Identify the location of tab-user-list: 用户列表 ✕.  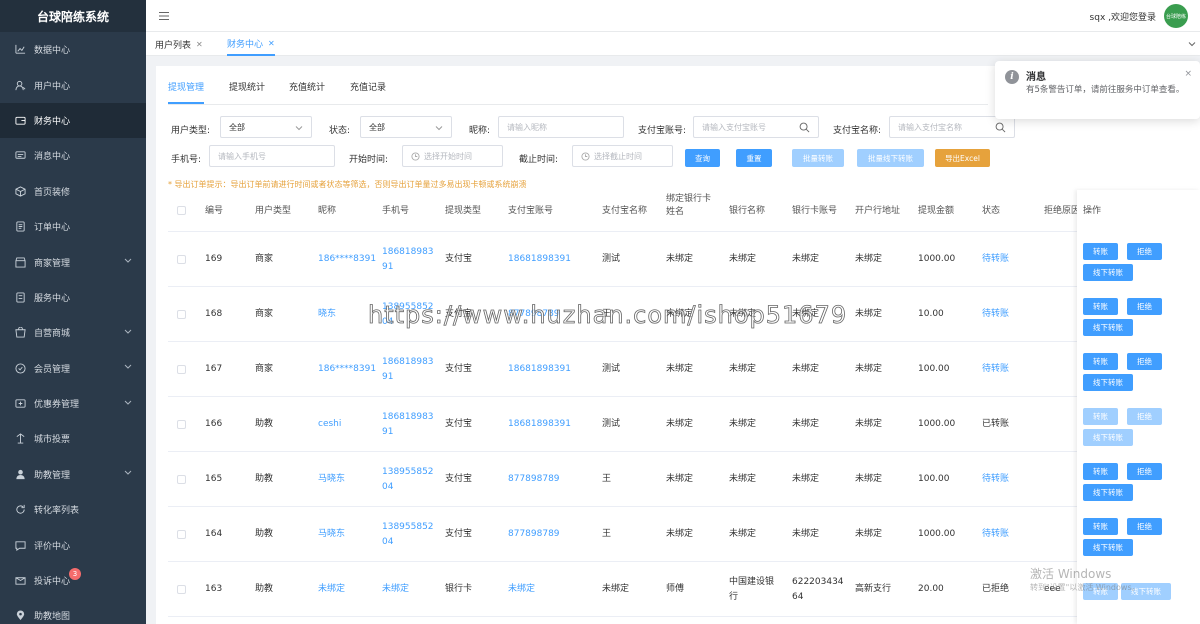
(179, 44).